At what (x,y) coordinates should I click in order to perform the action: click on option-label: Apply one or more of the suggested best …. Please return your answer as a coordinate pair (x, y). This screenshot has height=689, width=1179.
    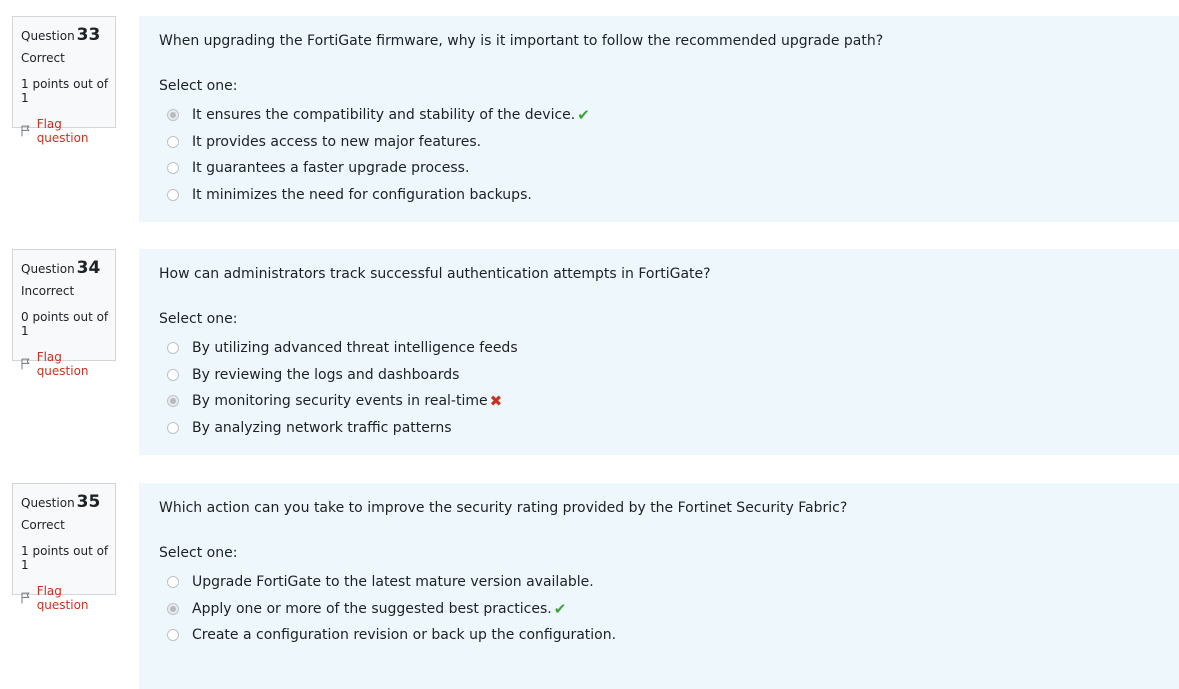
    Looking at the image, I should click on (372, 608).